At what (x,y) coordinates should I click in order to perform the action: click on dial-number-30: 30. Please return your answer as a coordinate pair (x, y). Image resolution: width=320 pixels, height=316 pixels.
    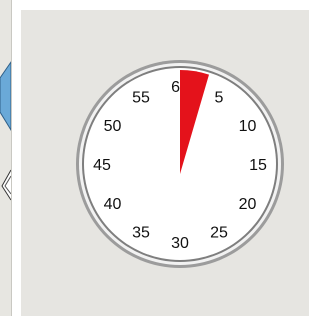
    Looking at the image, I should click on (180, 243).